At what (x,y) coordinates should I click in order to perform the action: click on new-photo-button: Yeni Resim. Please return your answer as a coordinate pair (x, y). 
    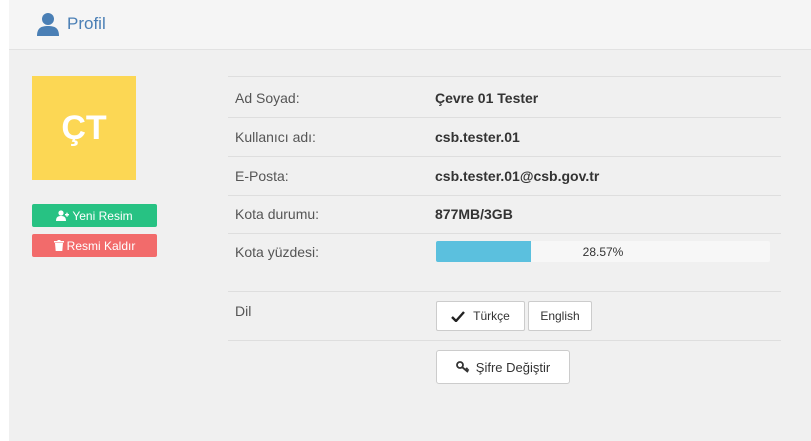
    Looking at the image, I should click on (94, 215).